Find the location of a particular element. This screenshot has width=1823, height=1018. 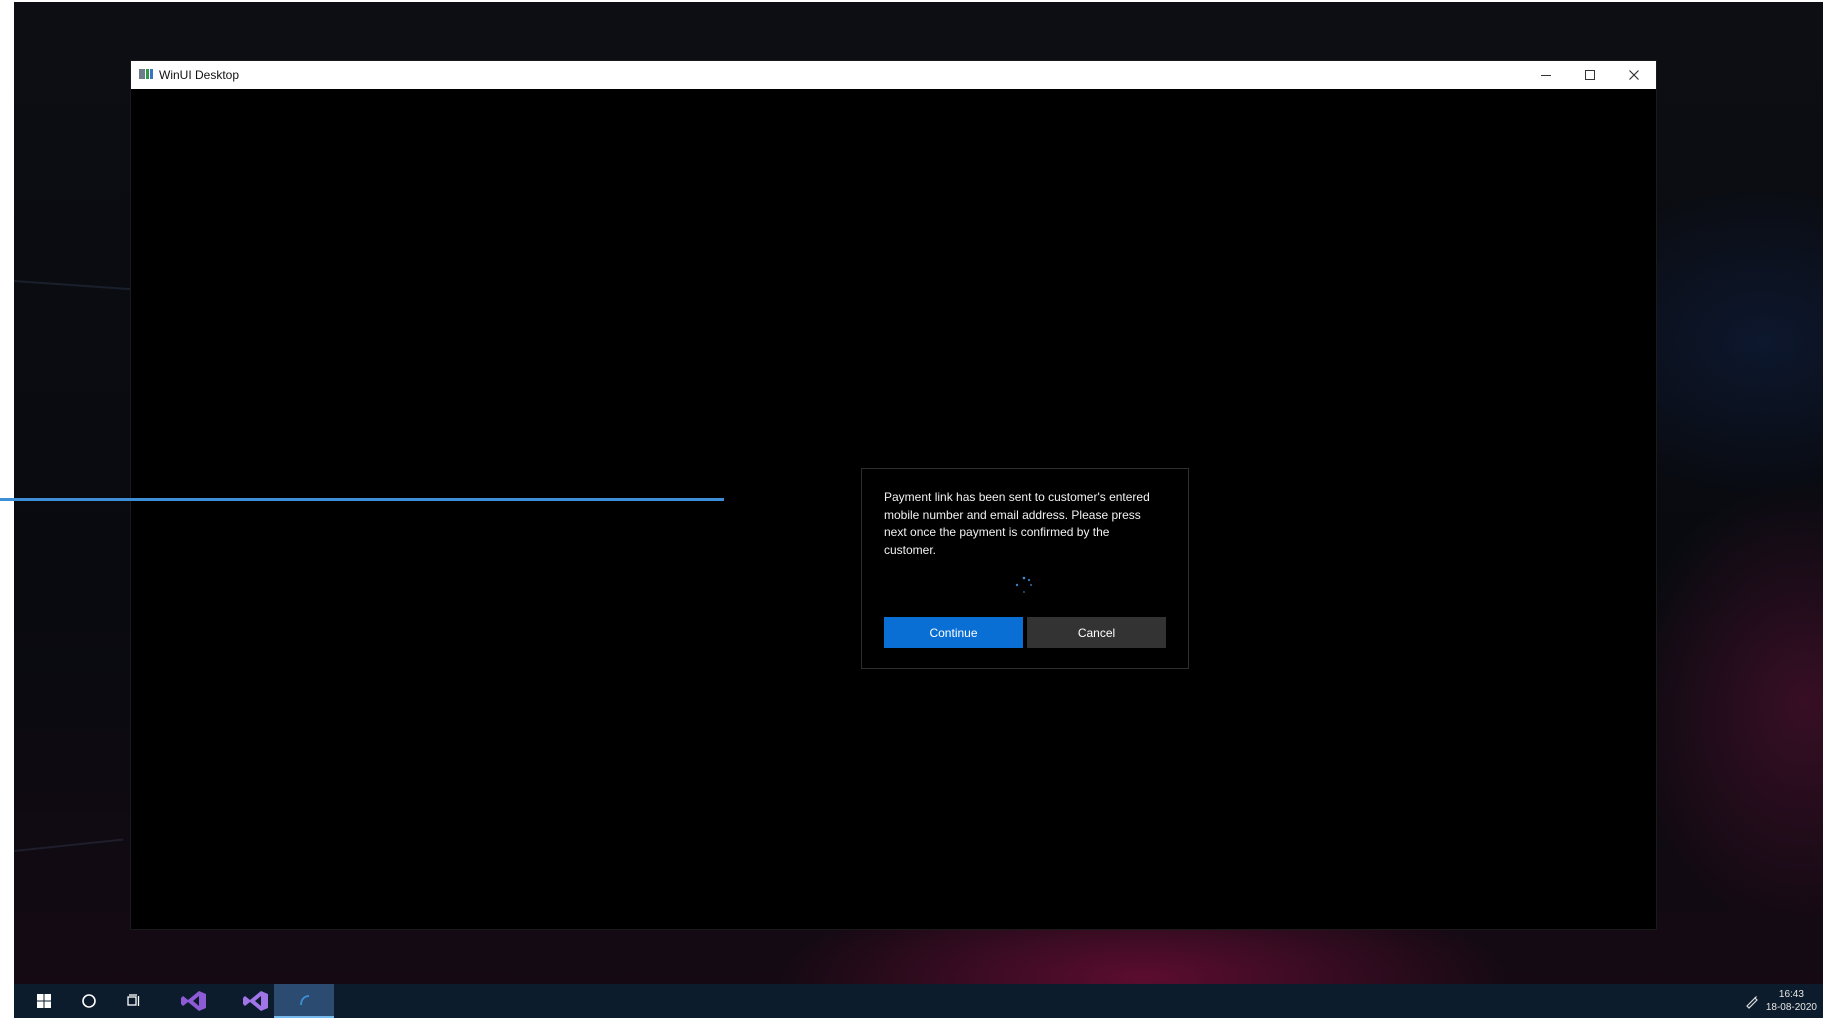

cancel-button: Cancel is located at coordinates (1096, 632).